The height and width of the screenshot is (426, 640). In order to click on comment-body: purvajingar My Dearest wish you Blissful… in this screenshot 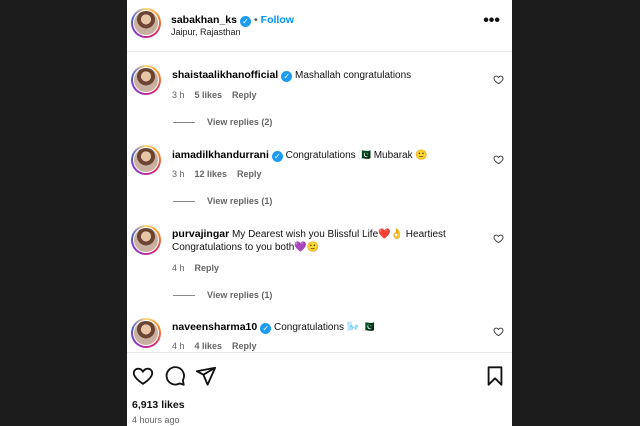, I will do `click(331, 241)`.